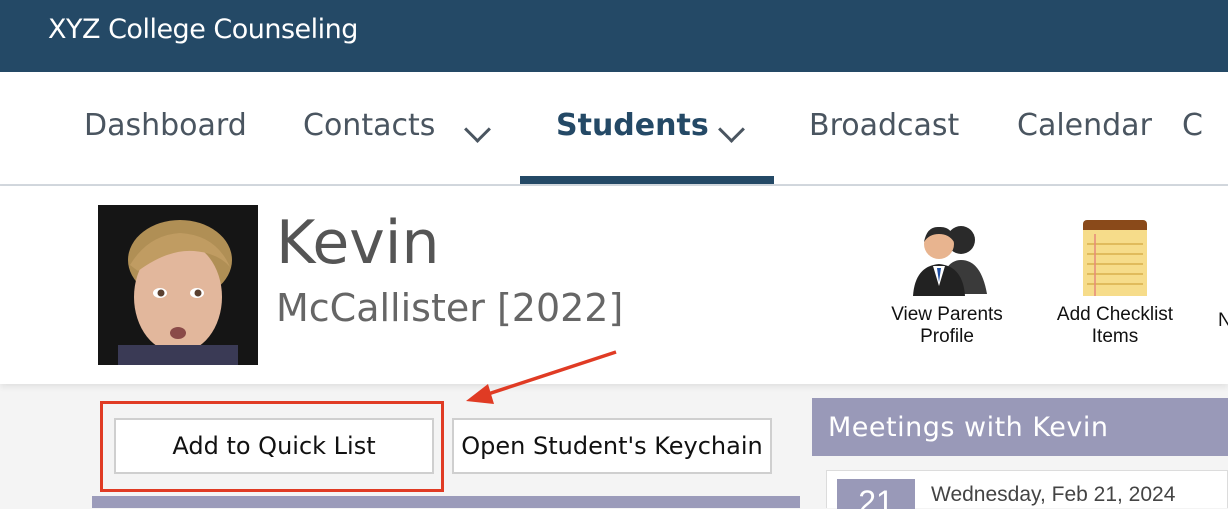 The height and width of the screenshot is (509, 1228). I want to click on open-student-keychain-button: Open Student's Keychain, so click(612, 446).